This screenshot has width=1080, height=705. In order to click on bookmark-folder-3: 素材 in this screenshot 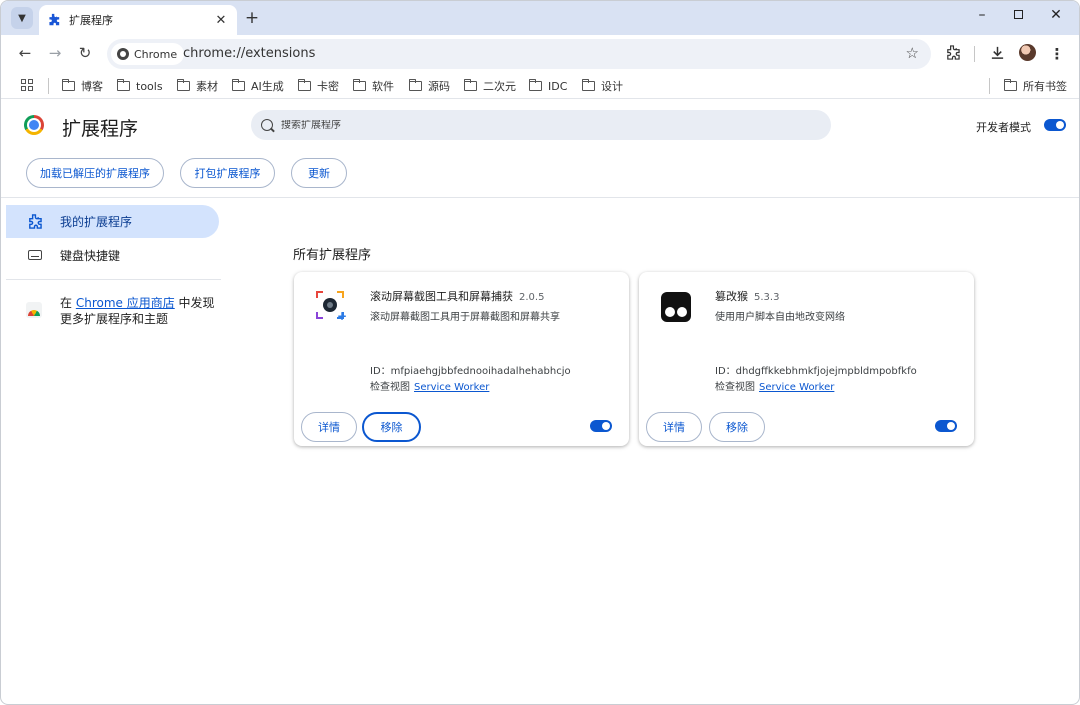, I will do `click(197, 86)`.